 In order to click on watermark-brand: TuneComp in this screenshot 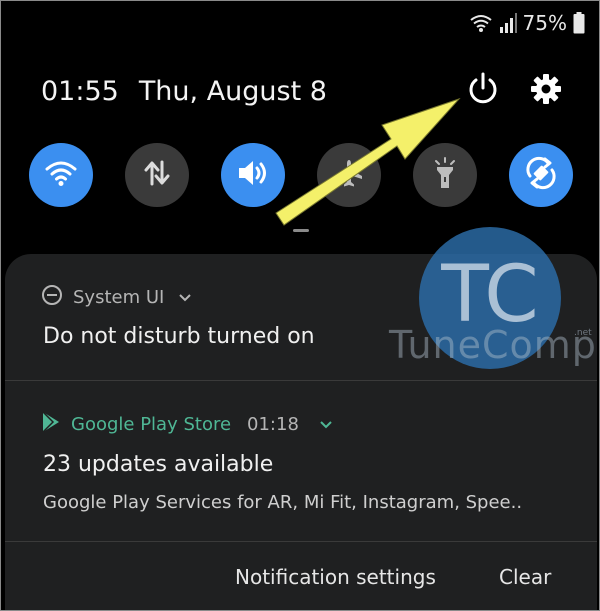, I will do `click(493, 345)`.